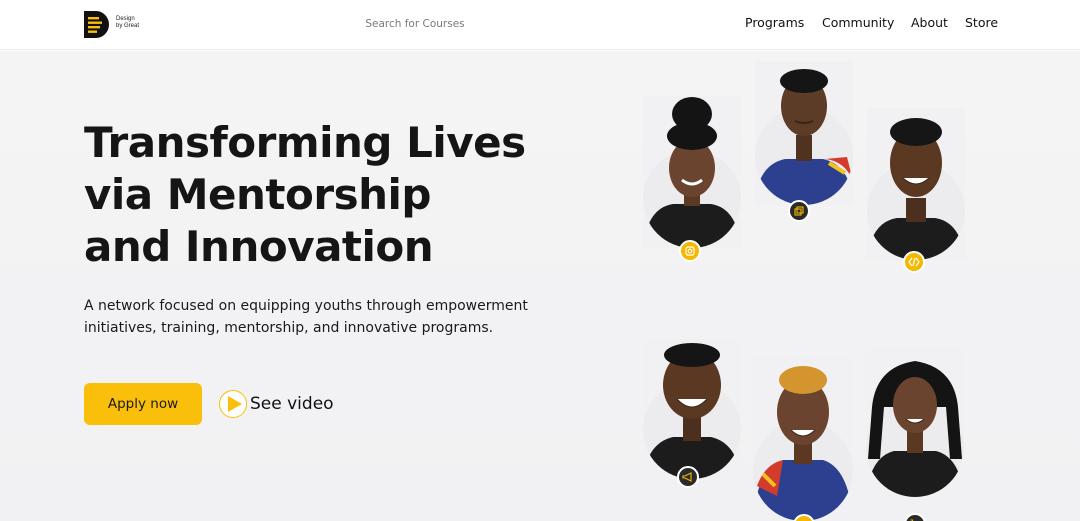  What do you see at coordinates (690, 251) in the screenshot?
I see `camera-icon` at bounding box center [690, 251].